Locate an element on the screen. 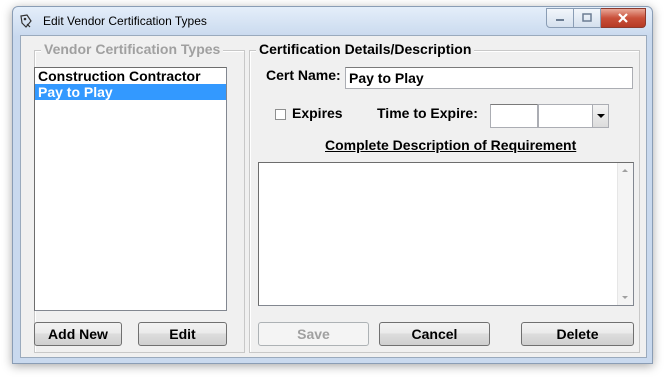 The image size is (664, 382). maximize-button is located at coordinates (587, 18).